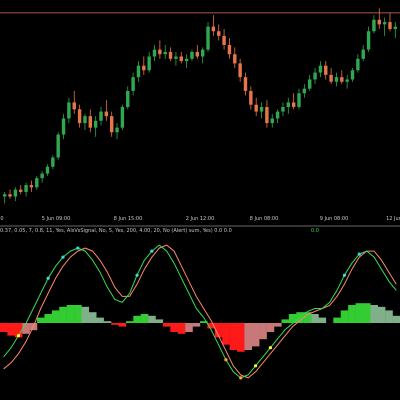 Image resolution: width=400 pixels, height=400 pixels. Describe the element at coordinates (334, 219) in the screenshot. I see `time-label: 9 Jun 08:00` at that location.